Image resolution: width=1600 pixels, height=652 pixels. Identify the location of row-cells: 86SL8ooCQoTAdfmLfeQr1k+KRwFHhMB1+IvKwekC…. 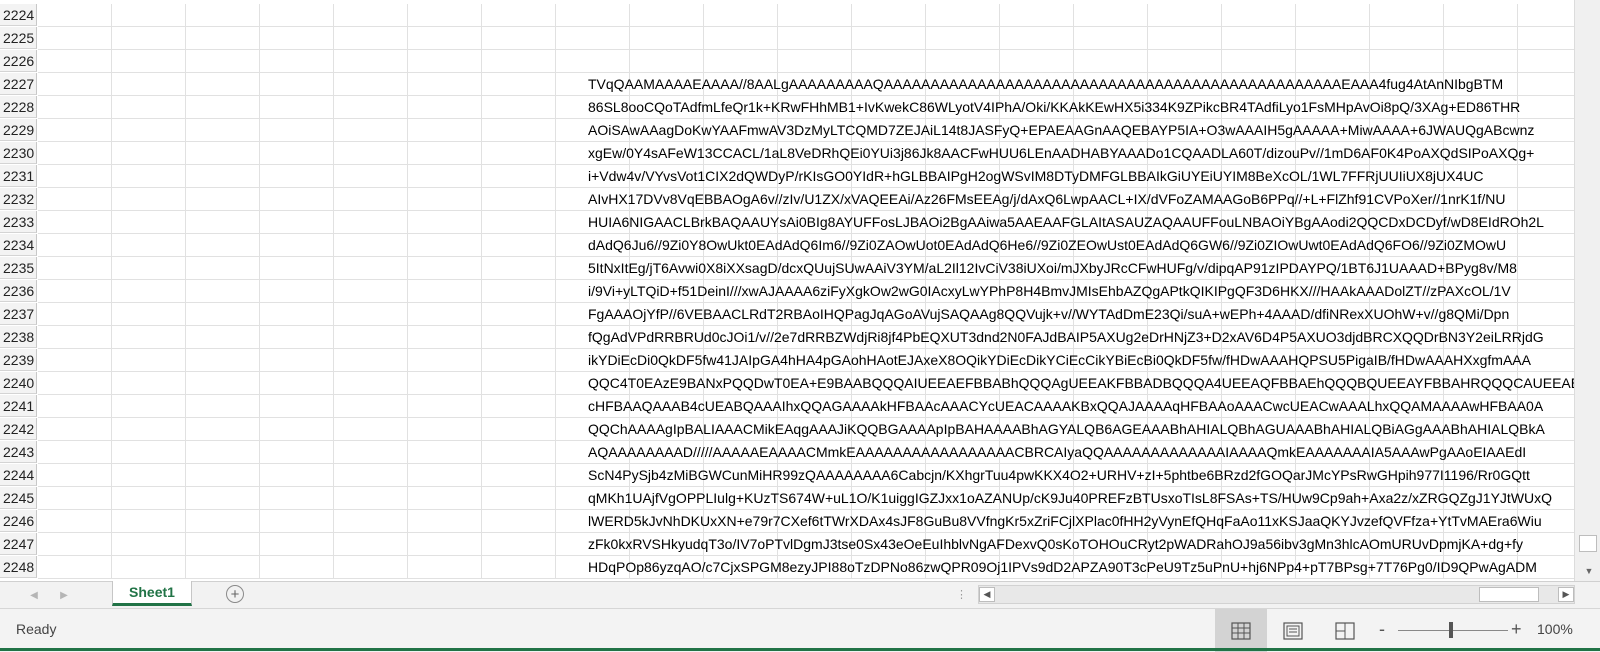
(806, 107).